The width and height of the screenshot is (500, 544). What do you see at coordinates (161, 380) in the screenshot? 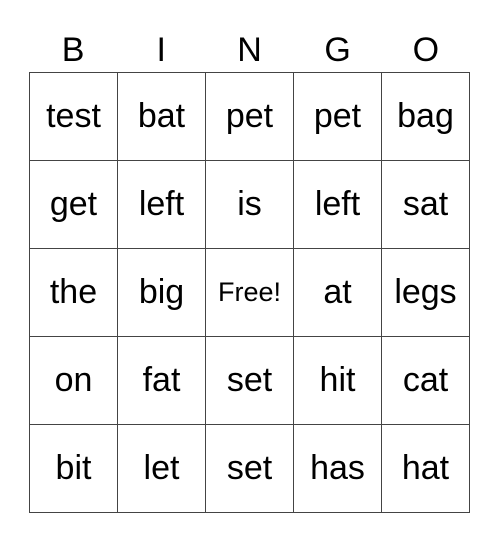
I see `bingo-cell: fat` at bounding box center [161, 380].